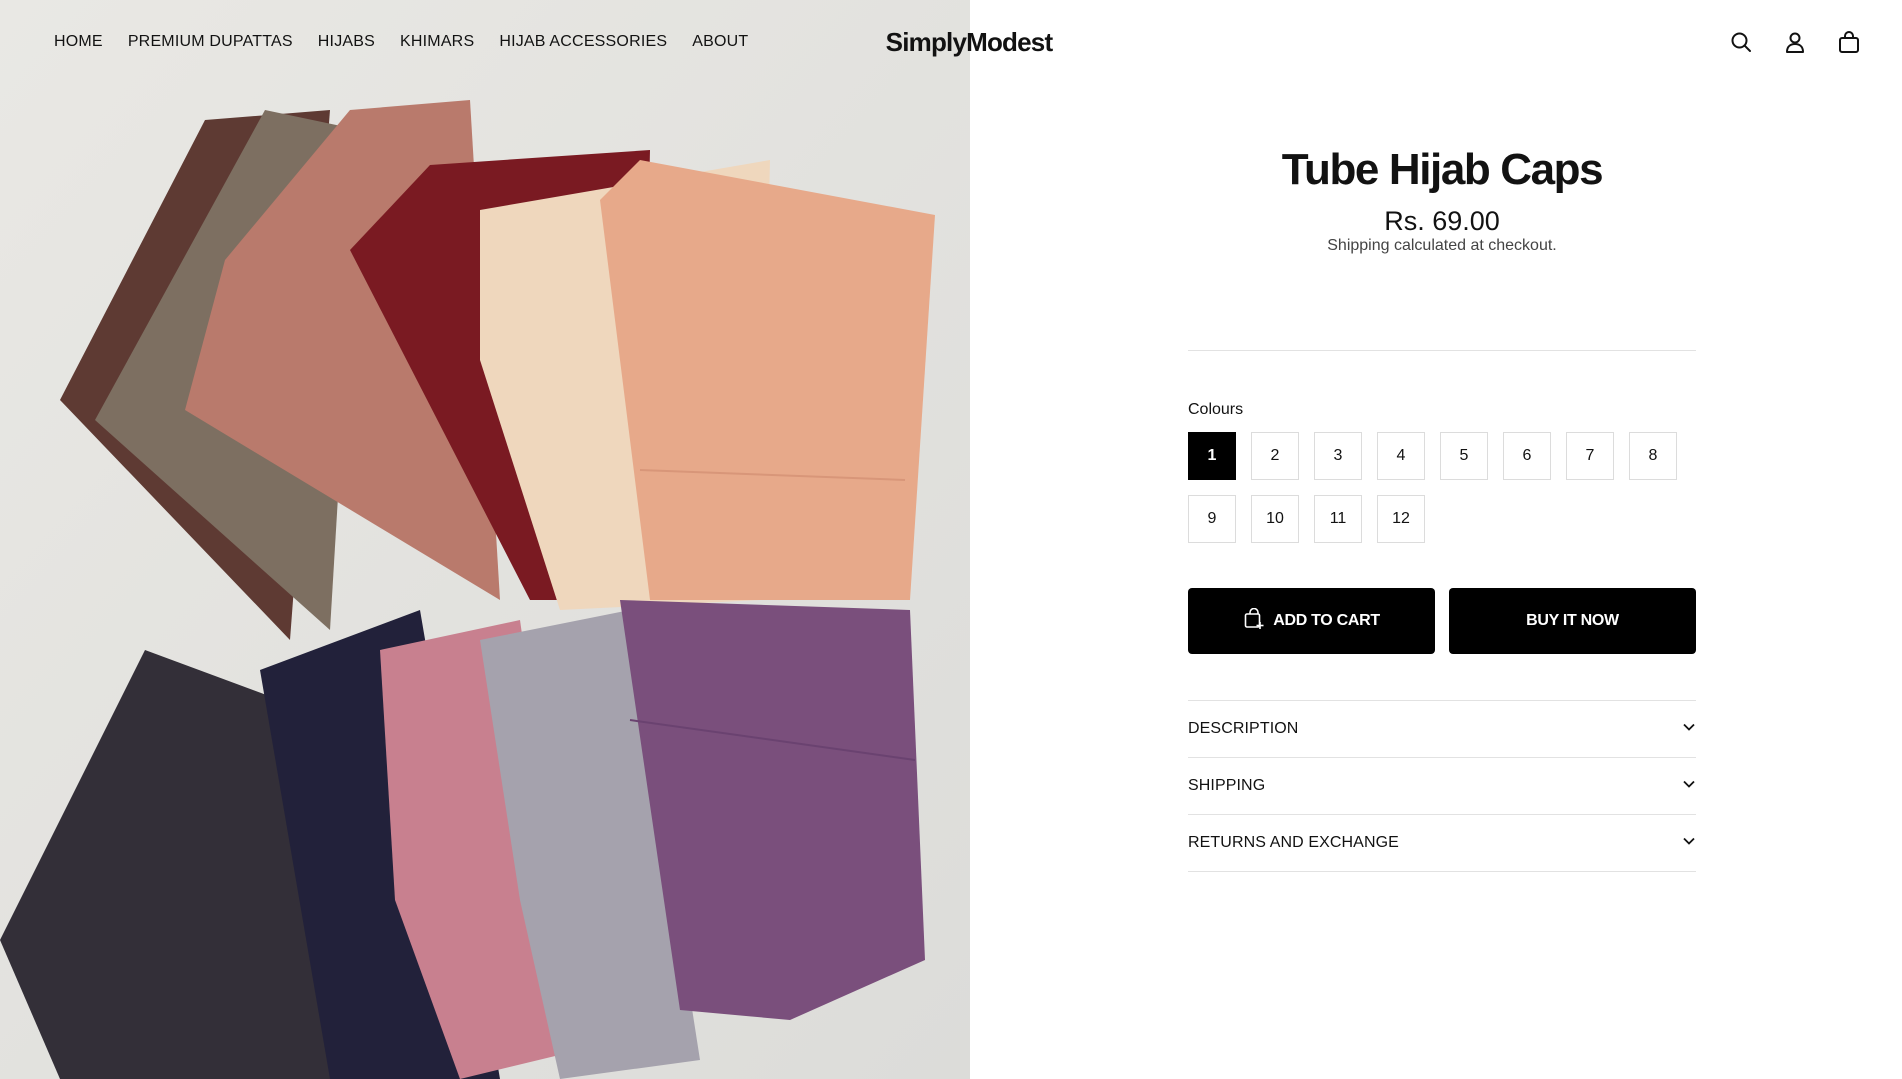  What do you see at coordinates (1338, 456) in the screenshot?
I see `colour-option-3: 3` at bounding box center [1338, 456].